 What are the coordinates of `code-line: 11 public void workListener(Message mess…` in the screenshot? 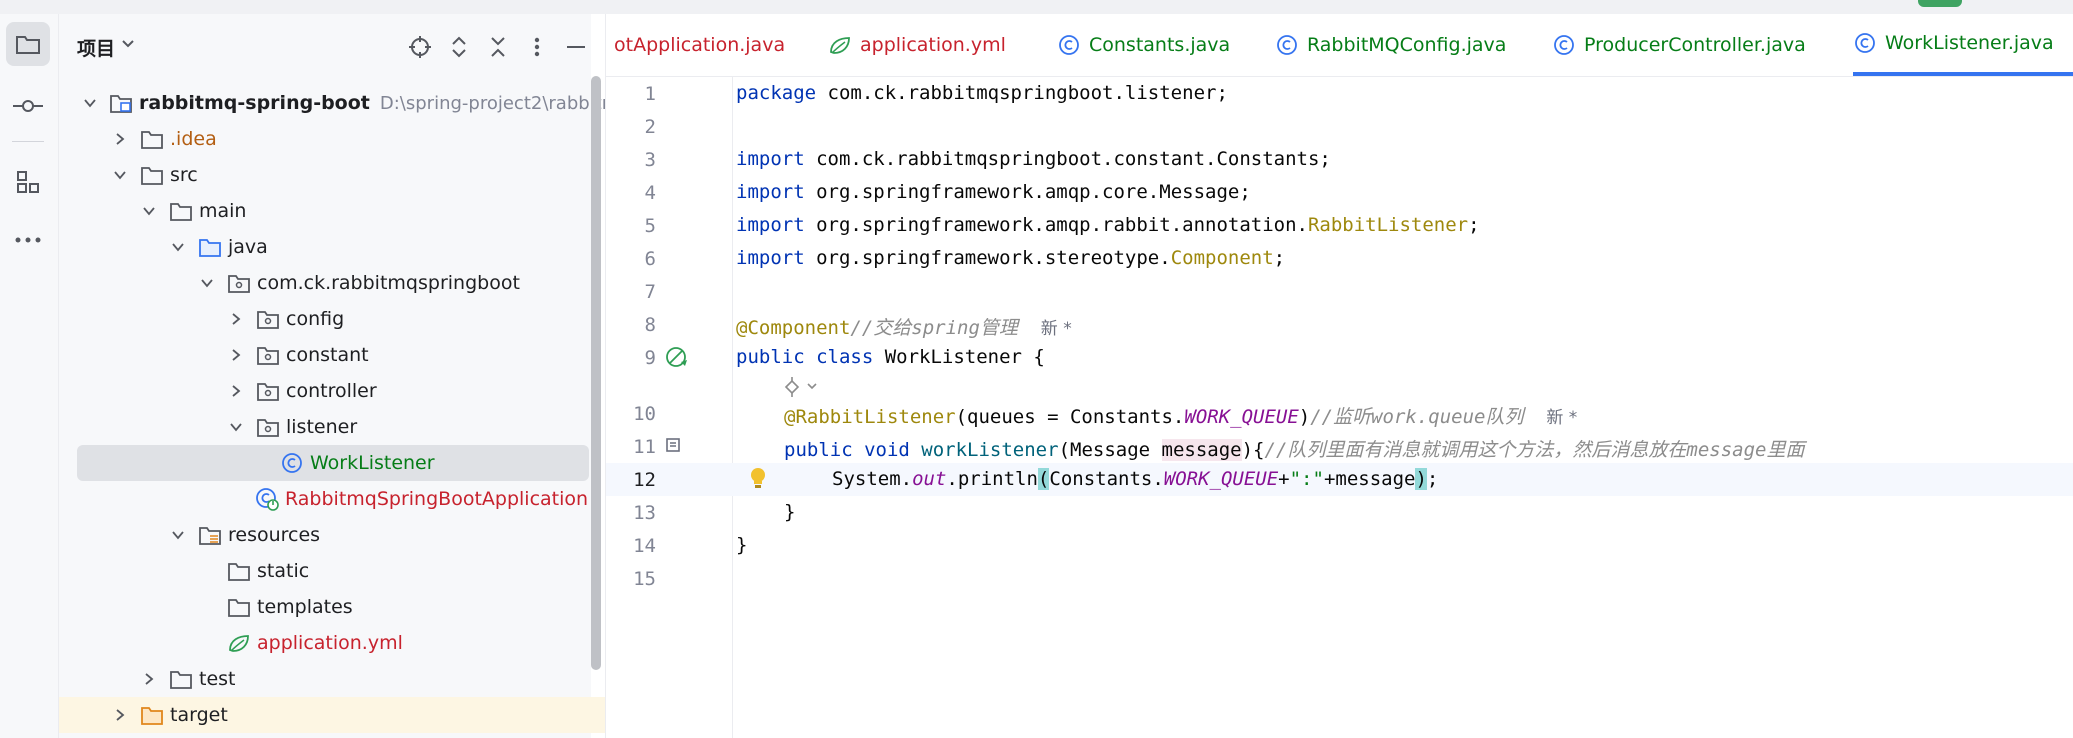 It's located at (1339, 446).